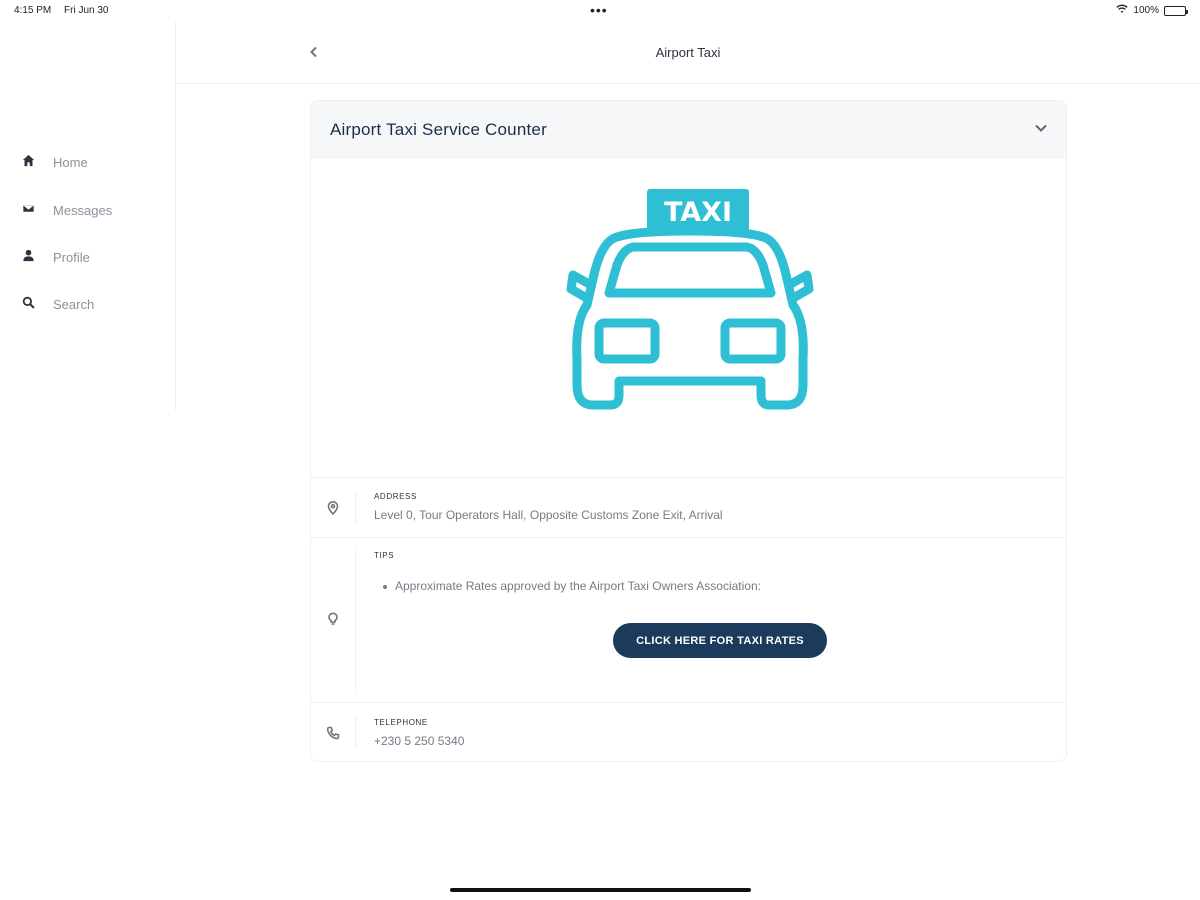  What do you see at coordinates (688, 130) in the screenshot?
I see `card-header-toggle: Airport Taxi Service Counter` at bounding box center [688, 130].